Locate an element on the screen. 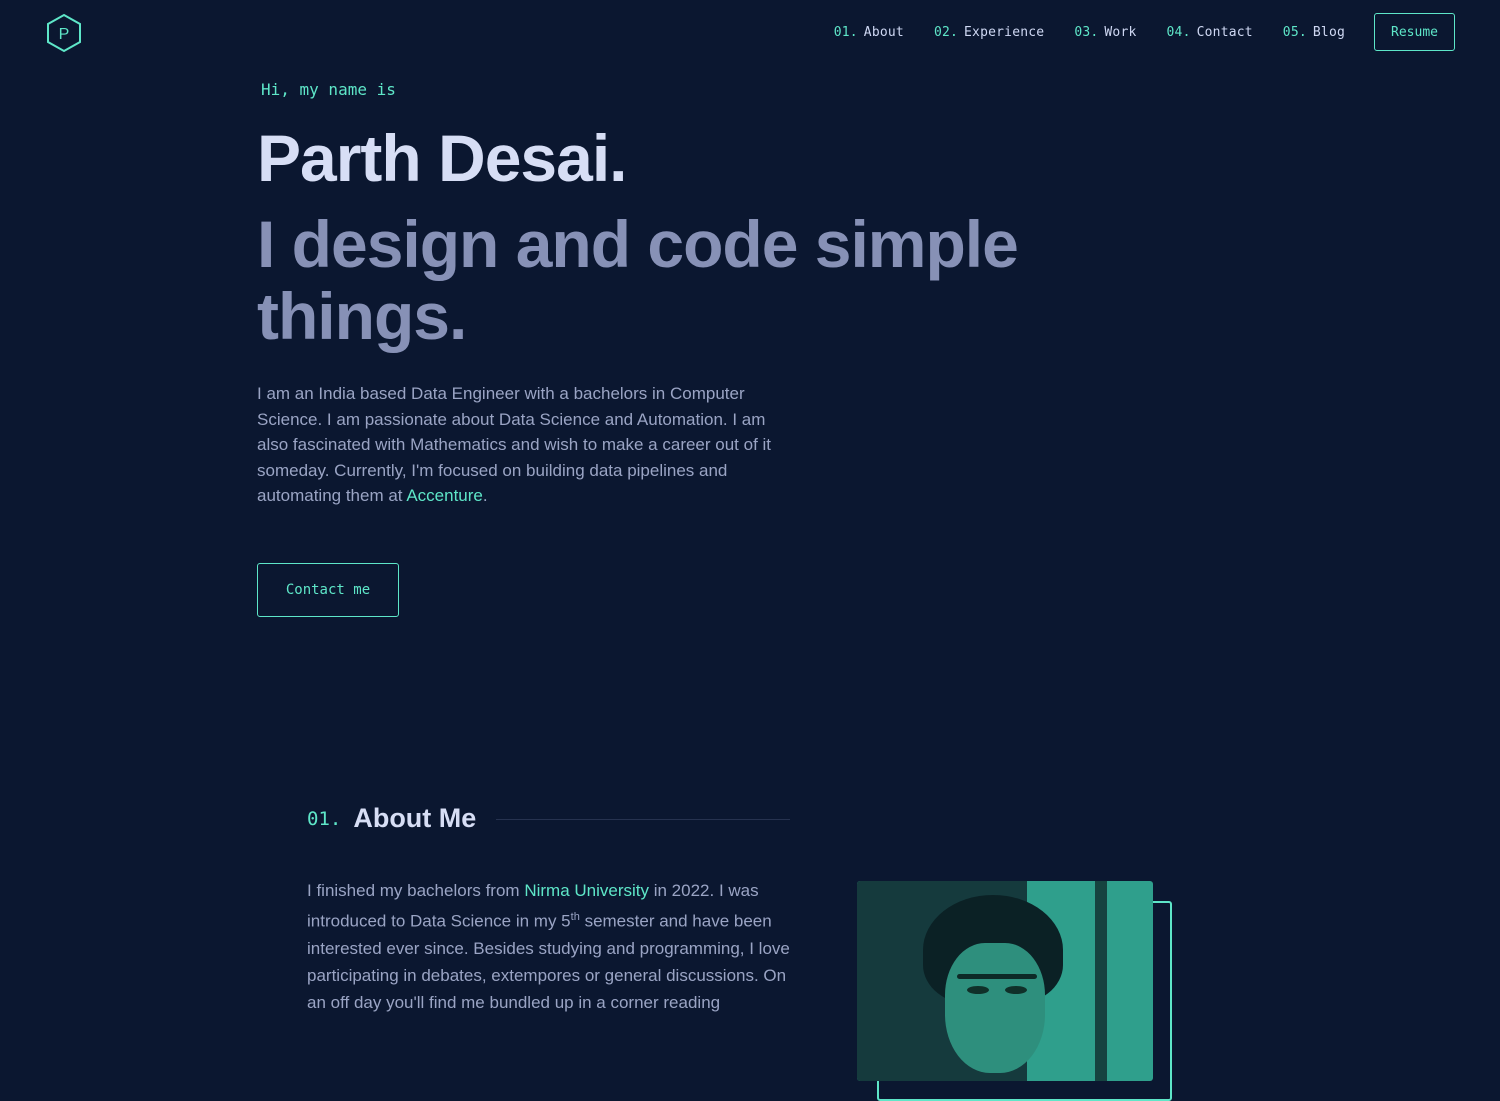  accenture-link: Accenture is located at coordinates (444, 495).